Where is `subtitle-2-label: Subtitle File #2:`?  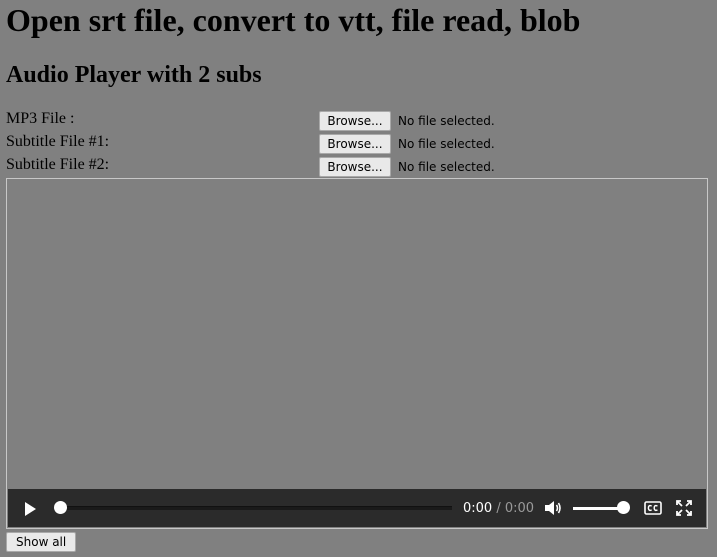 subtitle-2-label: Subtitle File #2: is located at coordinates (58, 164).